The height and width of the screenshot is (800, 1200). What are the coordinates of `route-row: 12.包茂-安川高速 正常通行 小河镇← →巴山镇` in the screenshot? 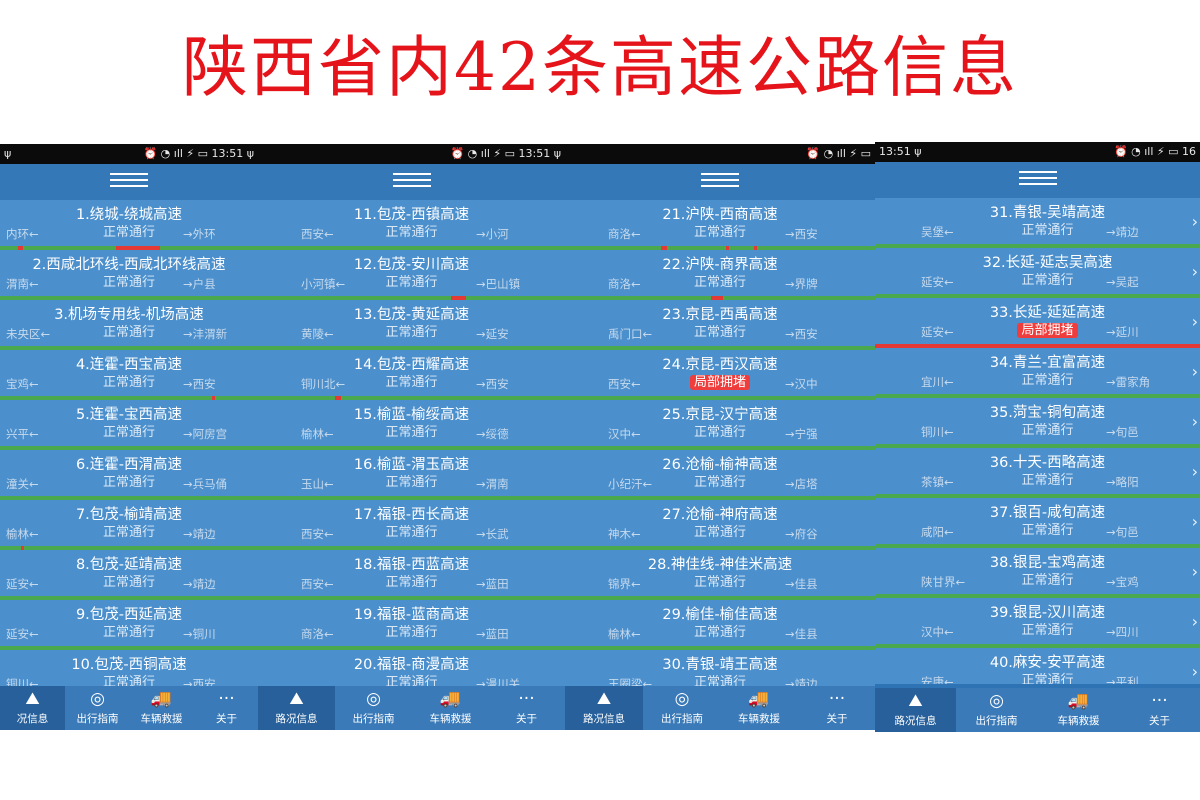 It's located at (411, 275).